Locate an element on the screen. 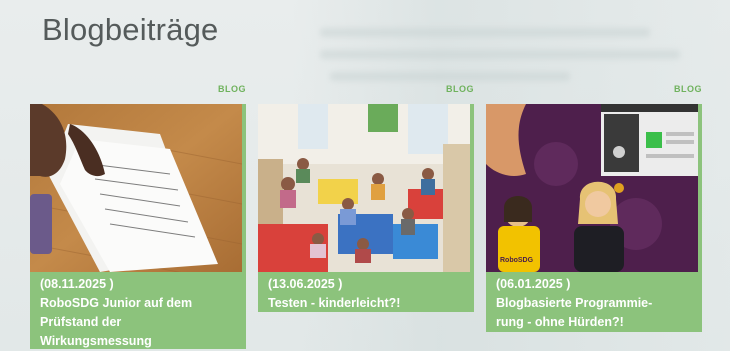 This screenshot has width=730, height=351. post-title-line: Prüfstand der is located at coordinates (81, 322).